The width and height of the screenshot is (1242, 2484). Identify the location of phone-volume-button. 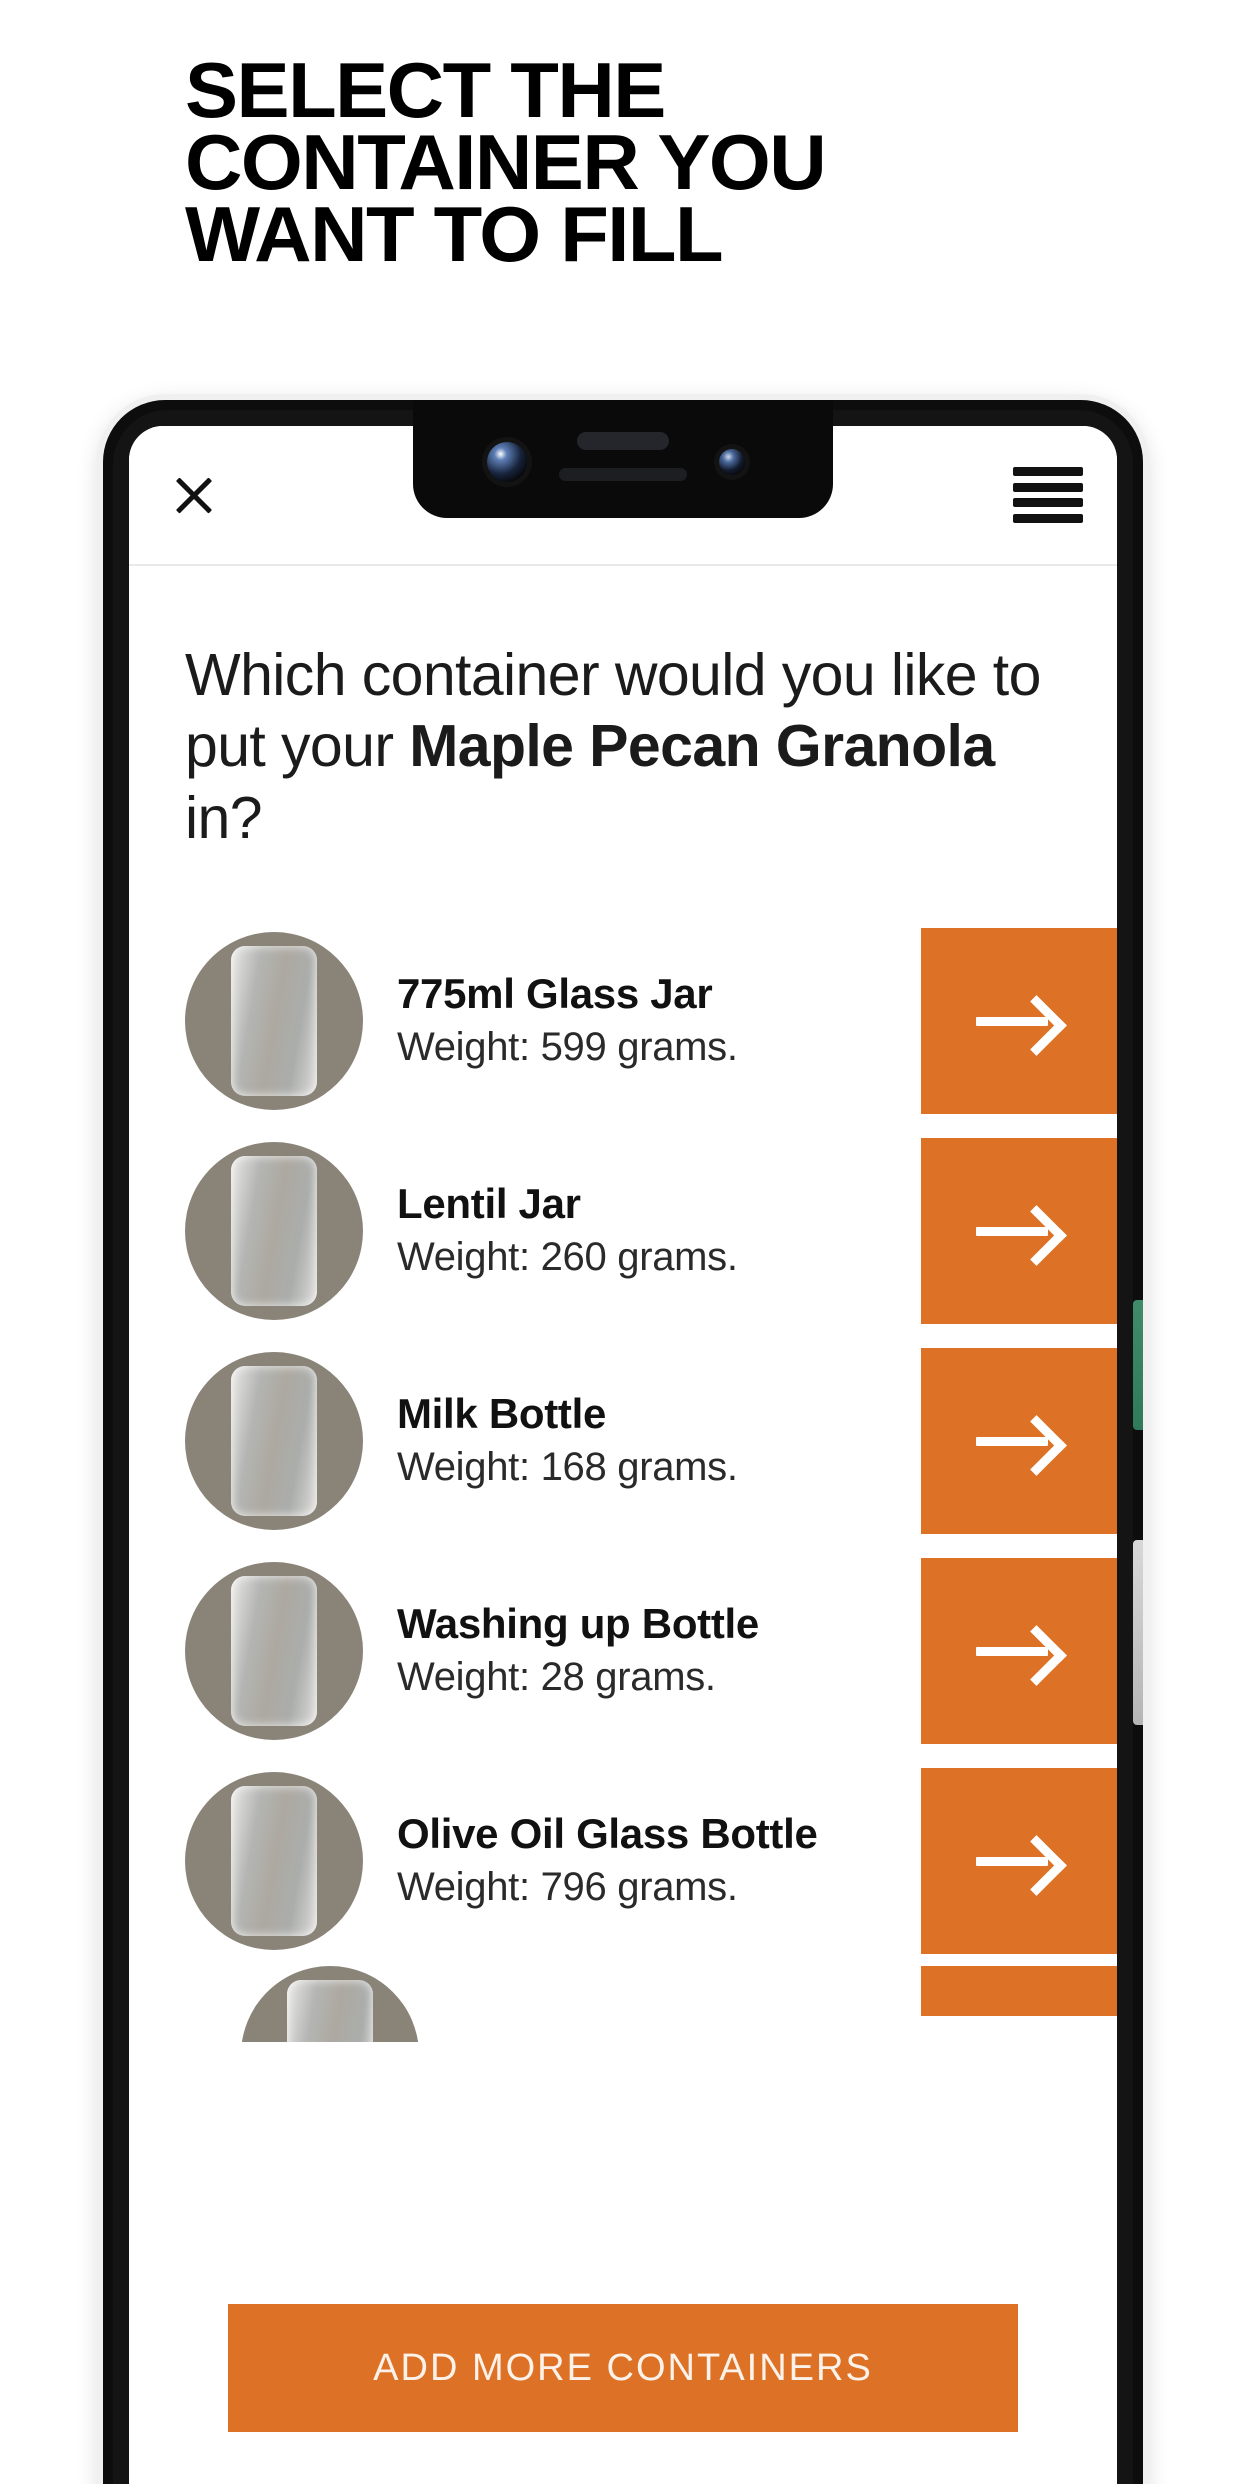
(1138, 1632).